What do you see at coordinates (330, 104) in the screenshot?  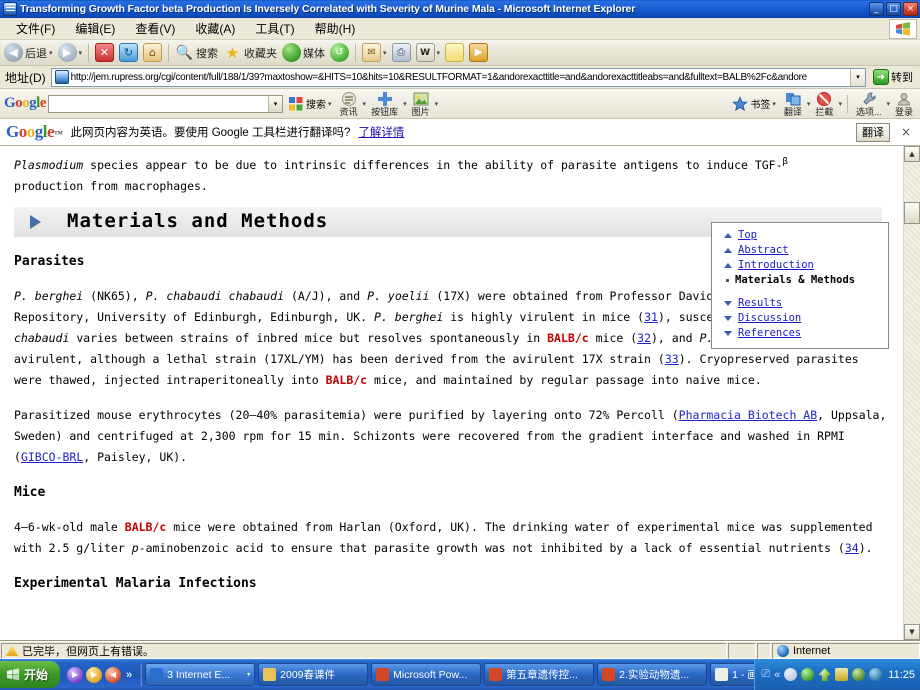 I see `google-search-button-arrow: ▾` at bounding box center [330, 104].